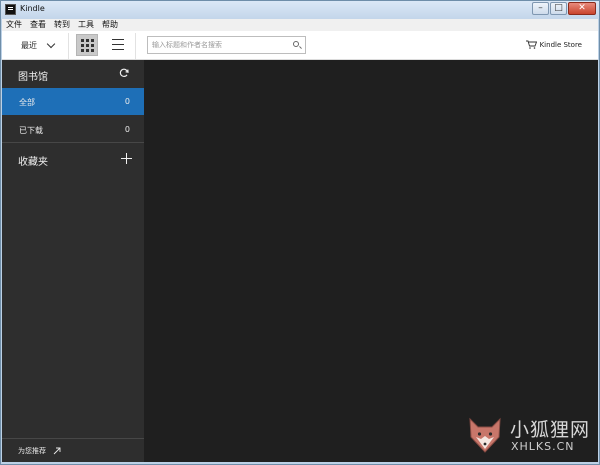 This screenshot has width=600, height=465. What do you see at coordinates (27, 102) in the screenshot?
I see `sidebar-item-label: 全部` at bounding box center [27, 102].